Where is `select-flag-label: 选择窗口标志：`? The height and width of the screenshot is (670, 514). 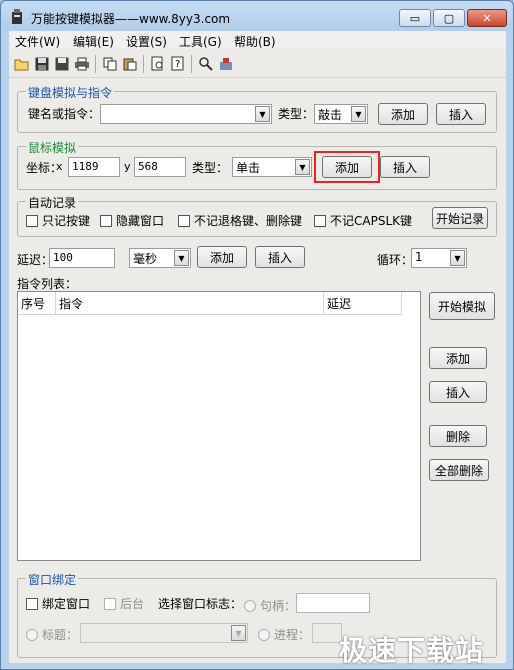 select-flag-label: 选择窗口标志： is located at coordinates (200, 604).